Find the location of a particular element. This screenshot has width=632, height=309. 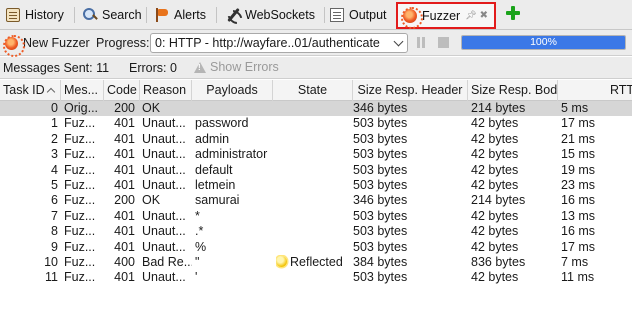

cell-size-resp-header: 346 bytes is located at coordinates (380, 200).